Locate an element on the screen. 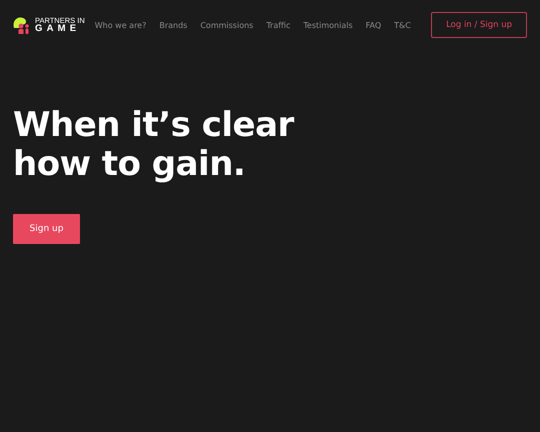 This screenshot has width=540, height=432. nav-link: Who we are? is located at coordinates (120, 25).